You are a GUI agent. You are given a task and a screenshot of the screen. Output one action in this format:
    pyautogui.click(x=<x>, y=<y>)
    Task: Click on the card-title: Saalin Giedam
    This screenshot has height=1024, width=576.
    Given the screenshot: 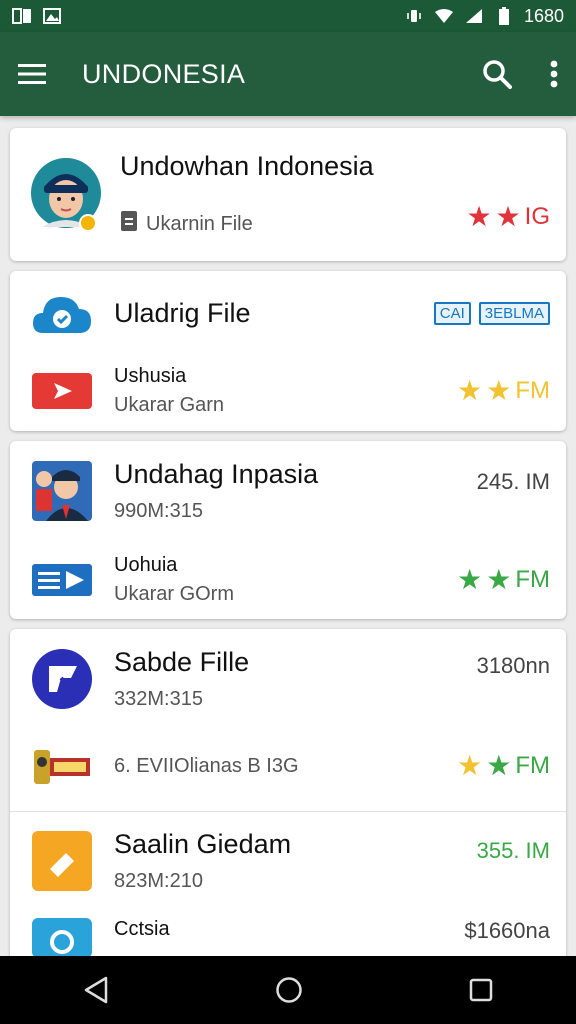 What is the action you would take?
    pyautogui.click(x=203, y=844)
    